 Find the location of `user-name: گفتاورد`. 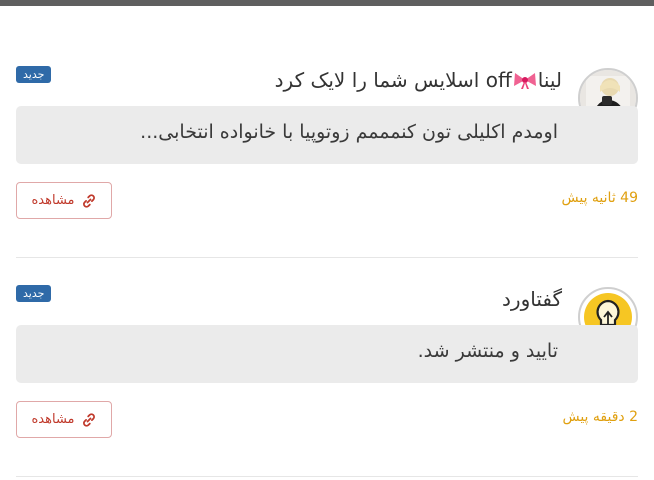

user-name: گفتاورد is located at coordinates (532, 299).